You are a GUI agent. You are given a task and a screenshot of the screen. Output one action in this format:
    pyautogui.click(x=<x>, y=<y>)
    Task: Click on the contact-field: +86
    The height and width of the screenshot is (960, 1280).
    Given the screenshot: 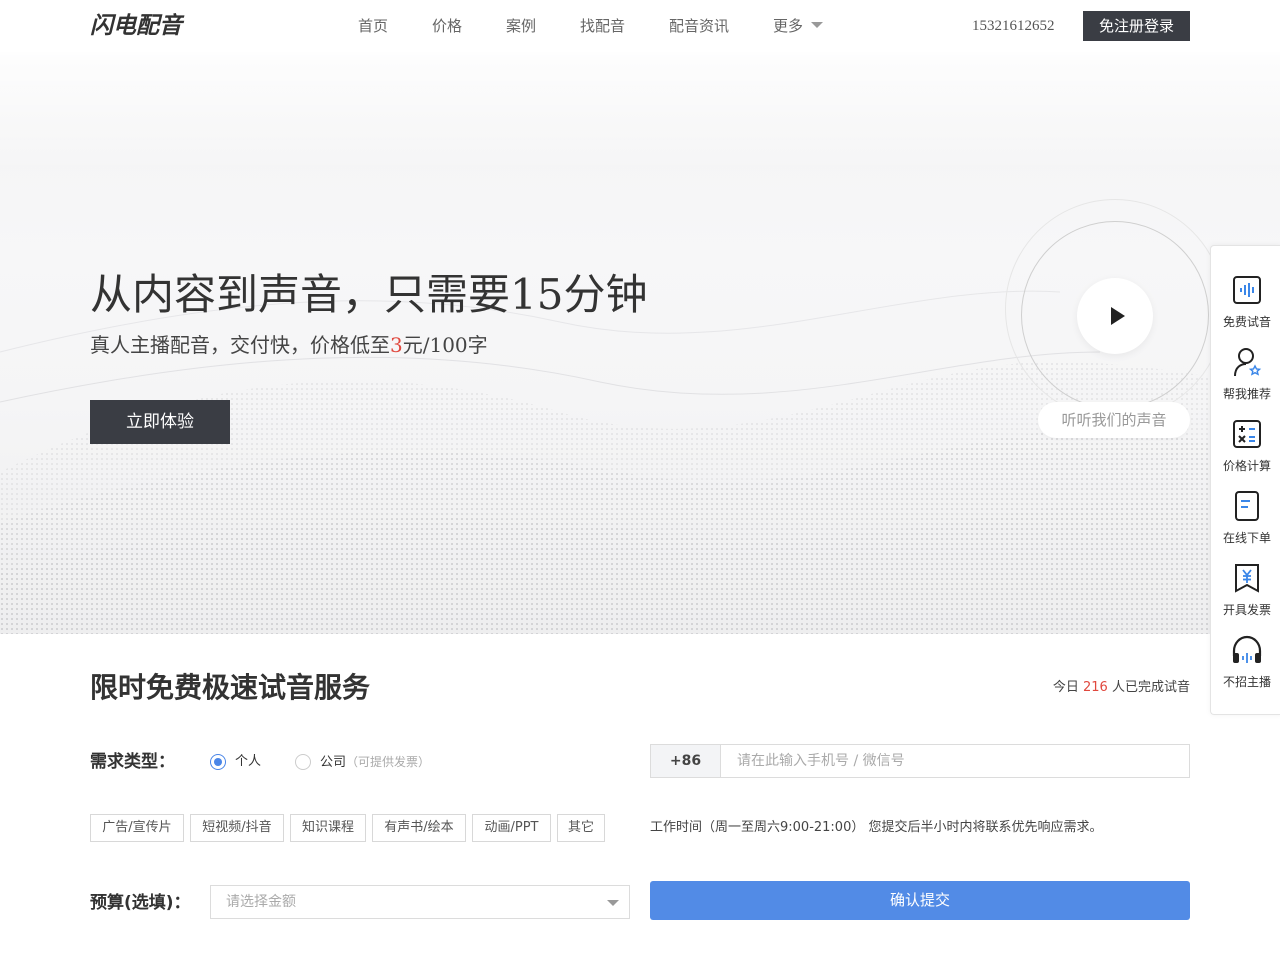 What is the action you would take?
    pyautogui.click(x=920, y=761)
    